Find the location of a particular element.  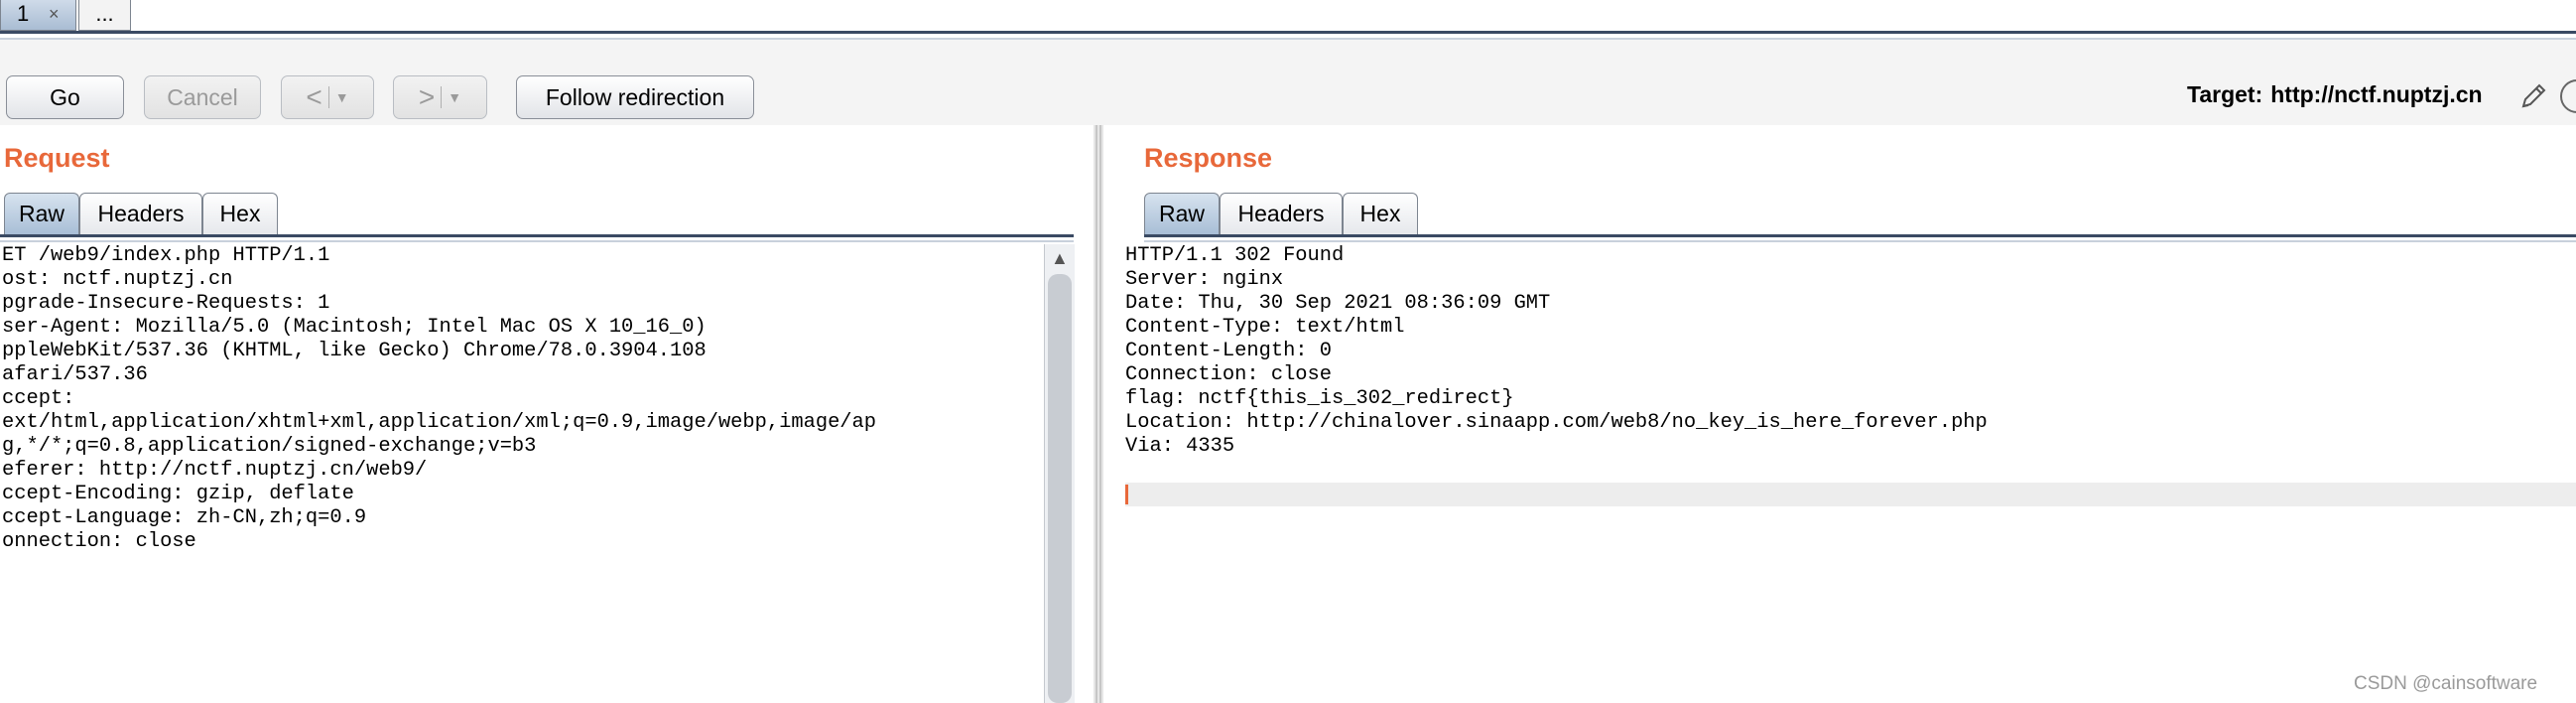

cancel-button: Cancel is located at coordinates (203, 97).